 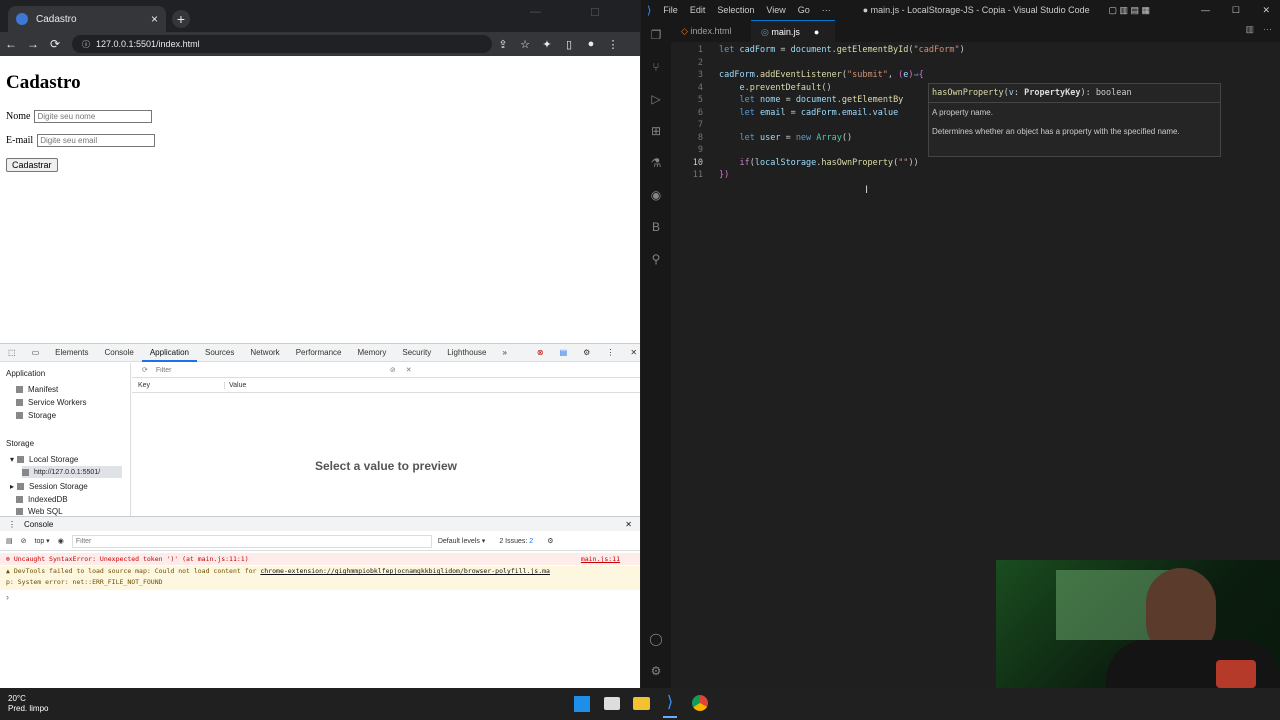 What do you see at coordinates (96, 140) in the screenshot?
I see `email-input` at bounding box center [96, 140].